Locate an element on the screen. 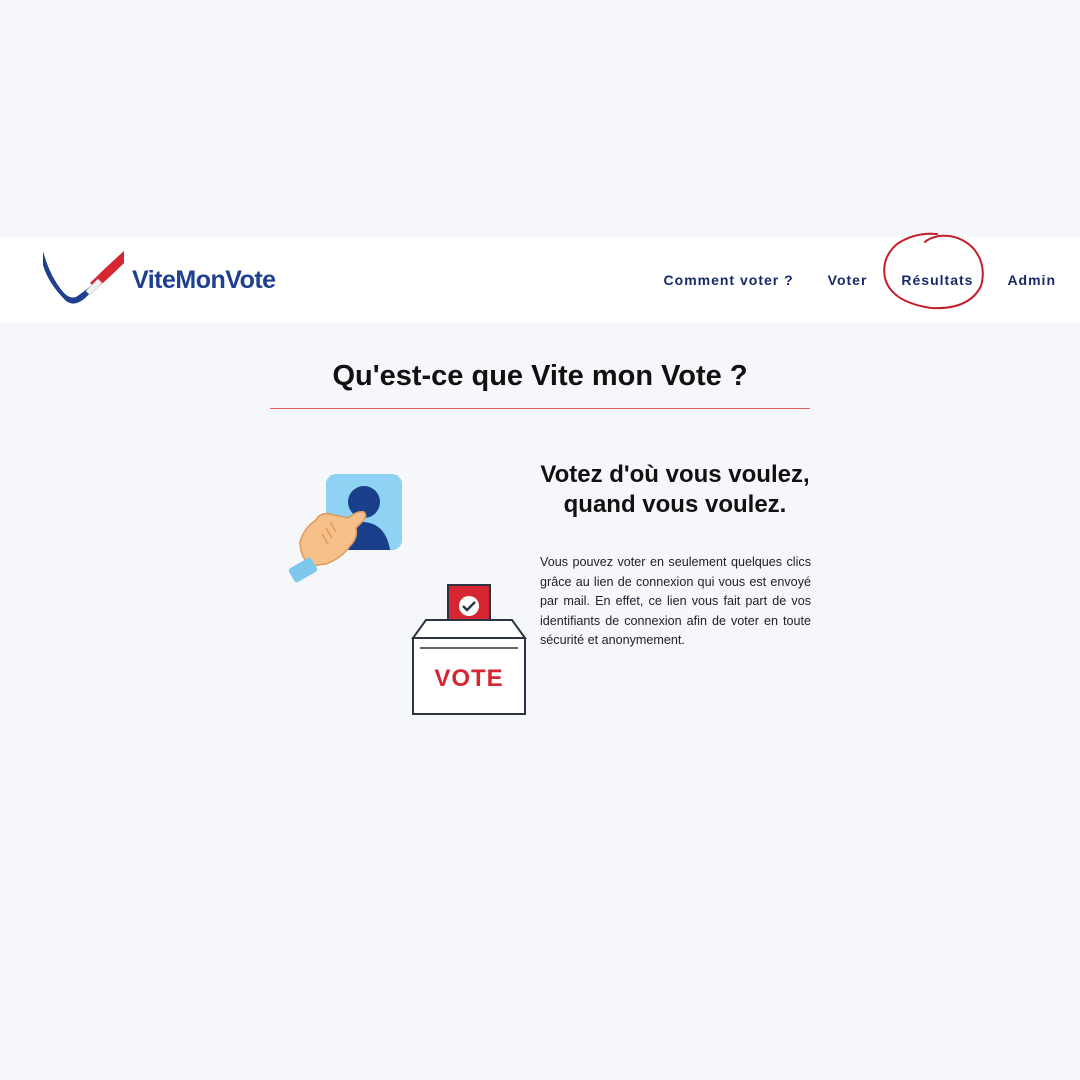 This screenshot has width=1080, height=1080. nav-link-resultats: Résultats is located at coordinates (934, 271).